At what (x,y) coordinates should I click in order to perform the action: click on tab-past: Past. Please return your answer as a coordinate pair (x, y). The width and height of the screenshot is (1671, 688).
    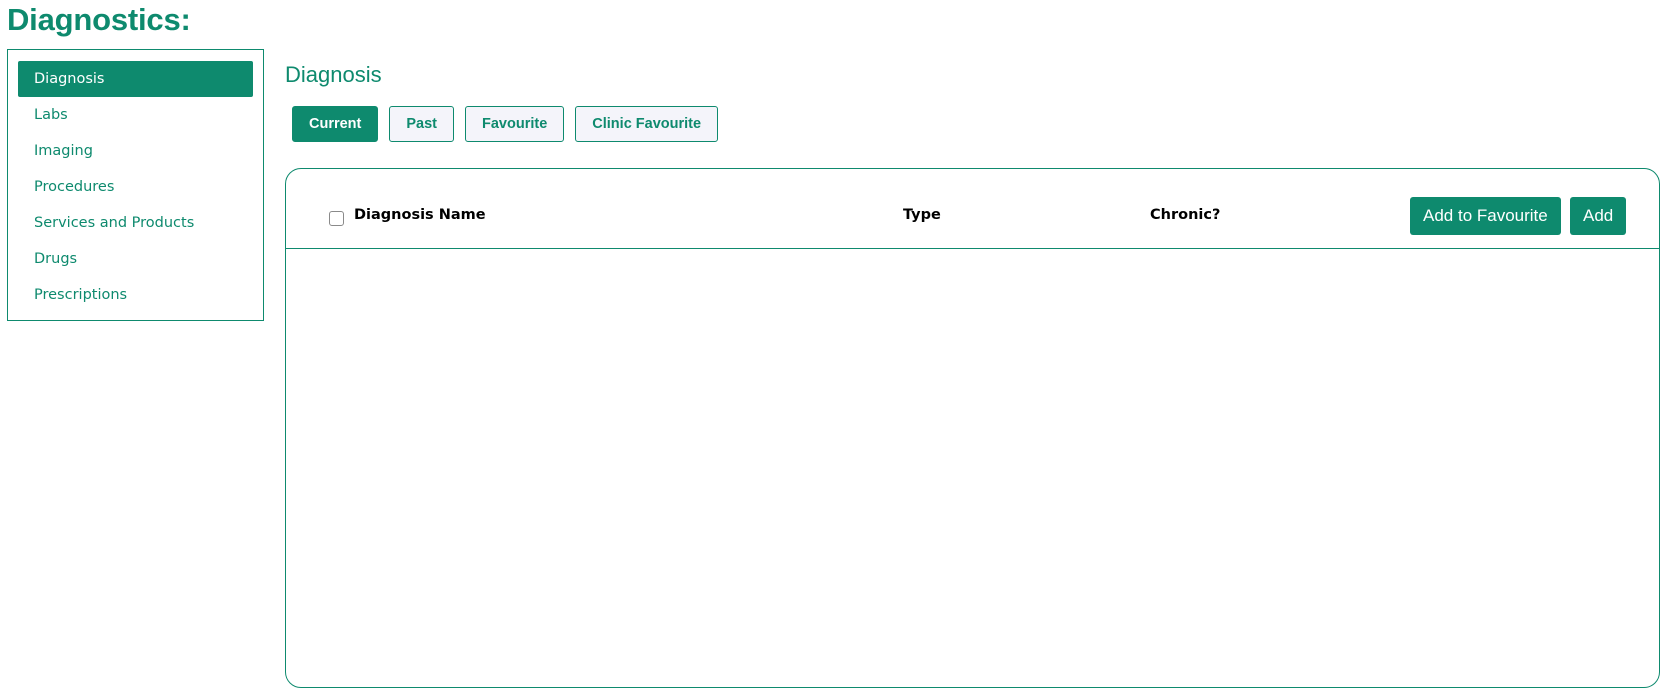
    Looking at the image, I should click on (422, 124).